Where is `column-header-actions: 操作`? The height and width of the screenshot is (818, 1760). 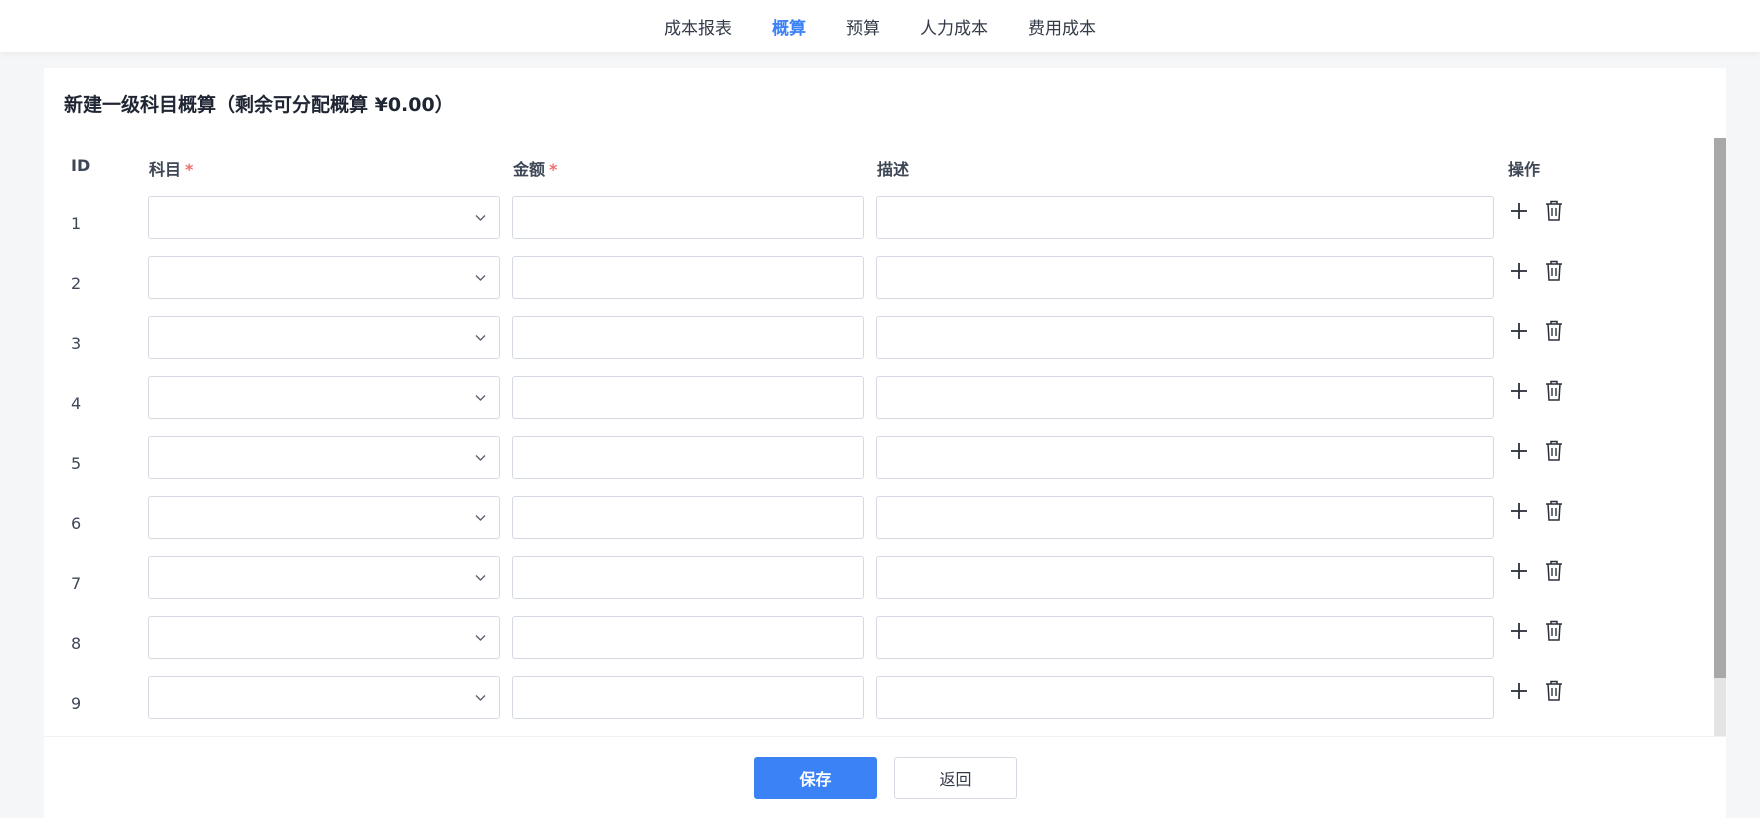 column-header-actions: 操作 is located at coordinates (1524, 169).